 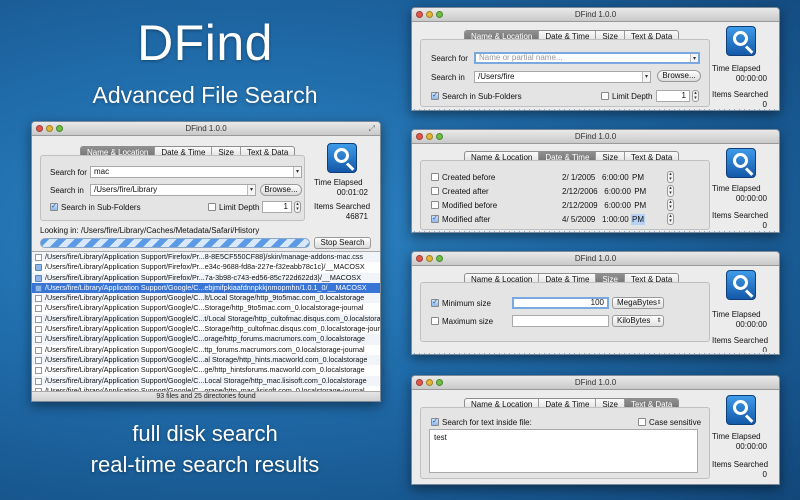 What do you see at coordinates (487, 422) in the screenshot?
I see `search-text-label: Search for text inside file:` at bounding box center [487, 422].